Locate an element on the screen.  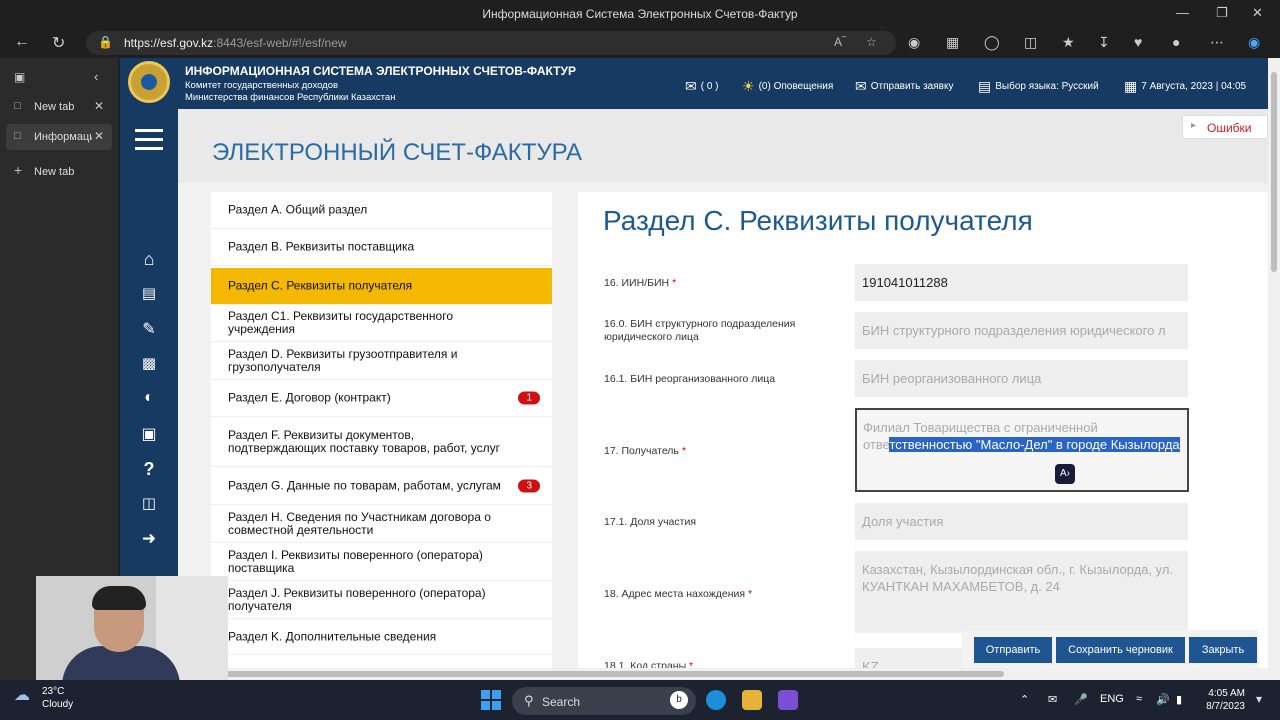
chart-icon: ▩ is located at coordinates (149, 363).